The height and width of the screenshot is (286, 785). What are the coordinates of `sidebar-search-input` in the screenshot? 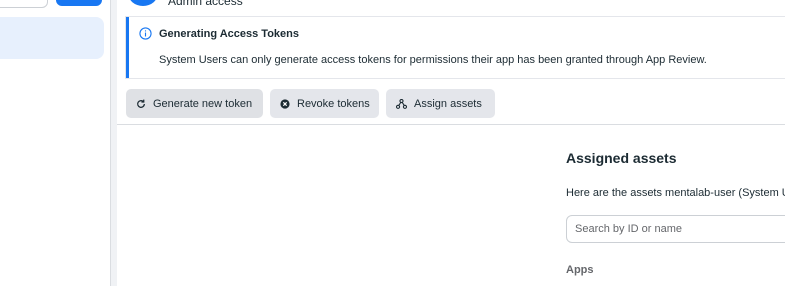 It's located at (24, 4).